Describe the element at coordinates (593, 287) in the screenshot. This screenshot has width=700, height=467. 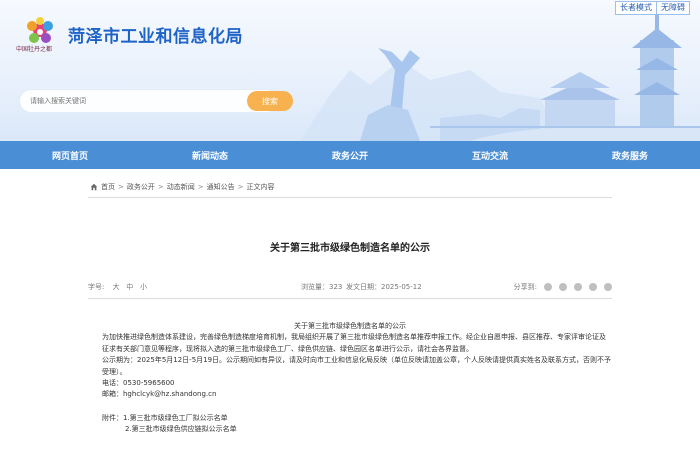
I see `qzone-icon` at that location.